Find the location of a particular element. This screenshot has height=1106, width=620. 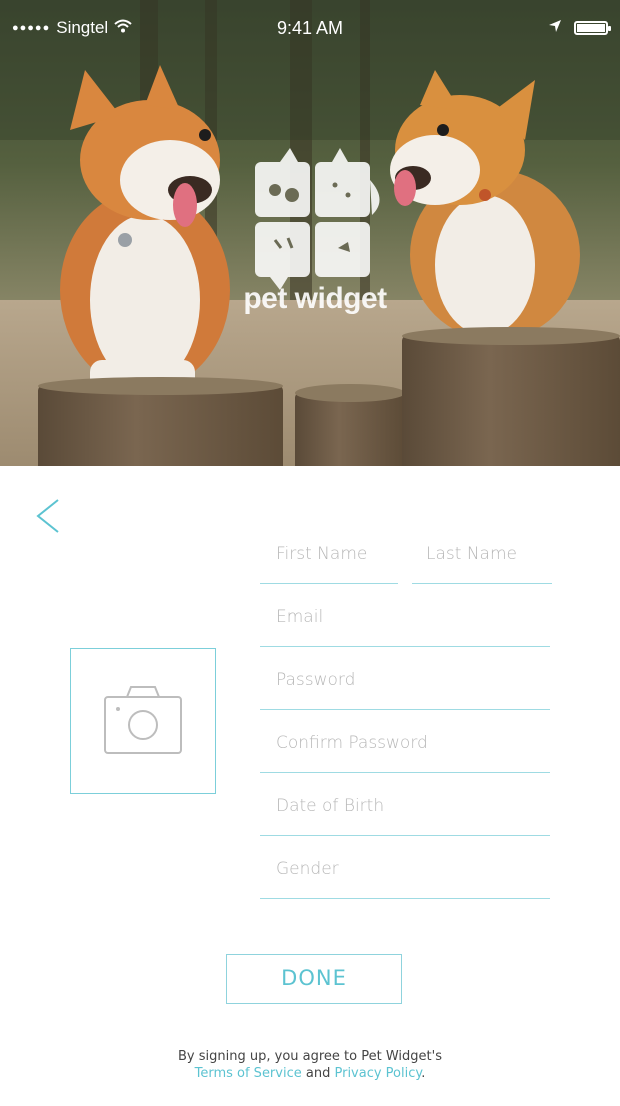

legal-prefix: By signing up, you agree to Pet Widget's is located at coordinates (310, 1056).